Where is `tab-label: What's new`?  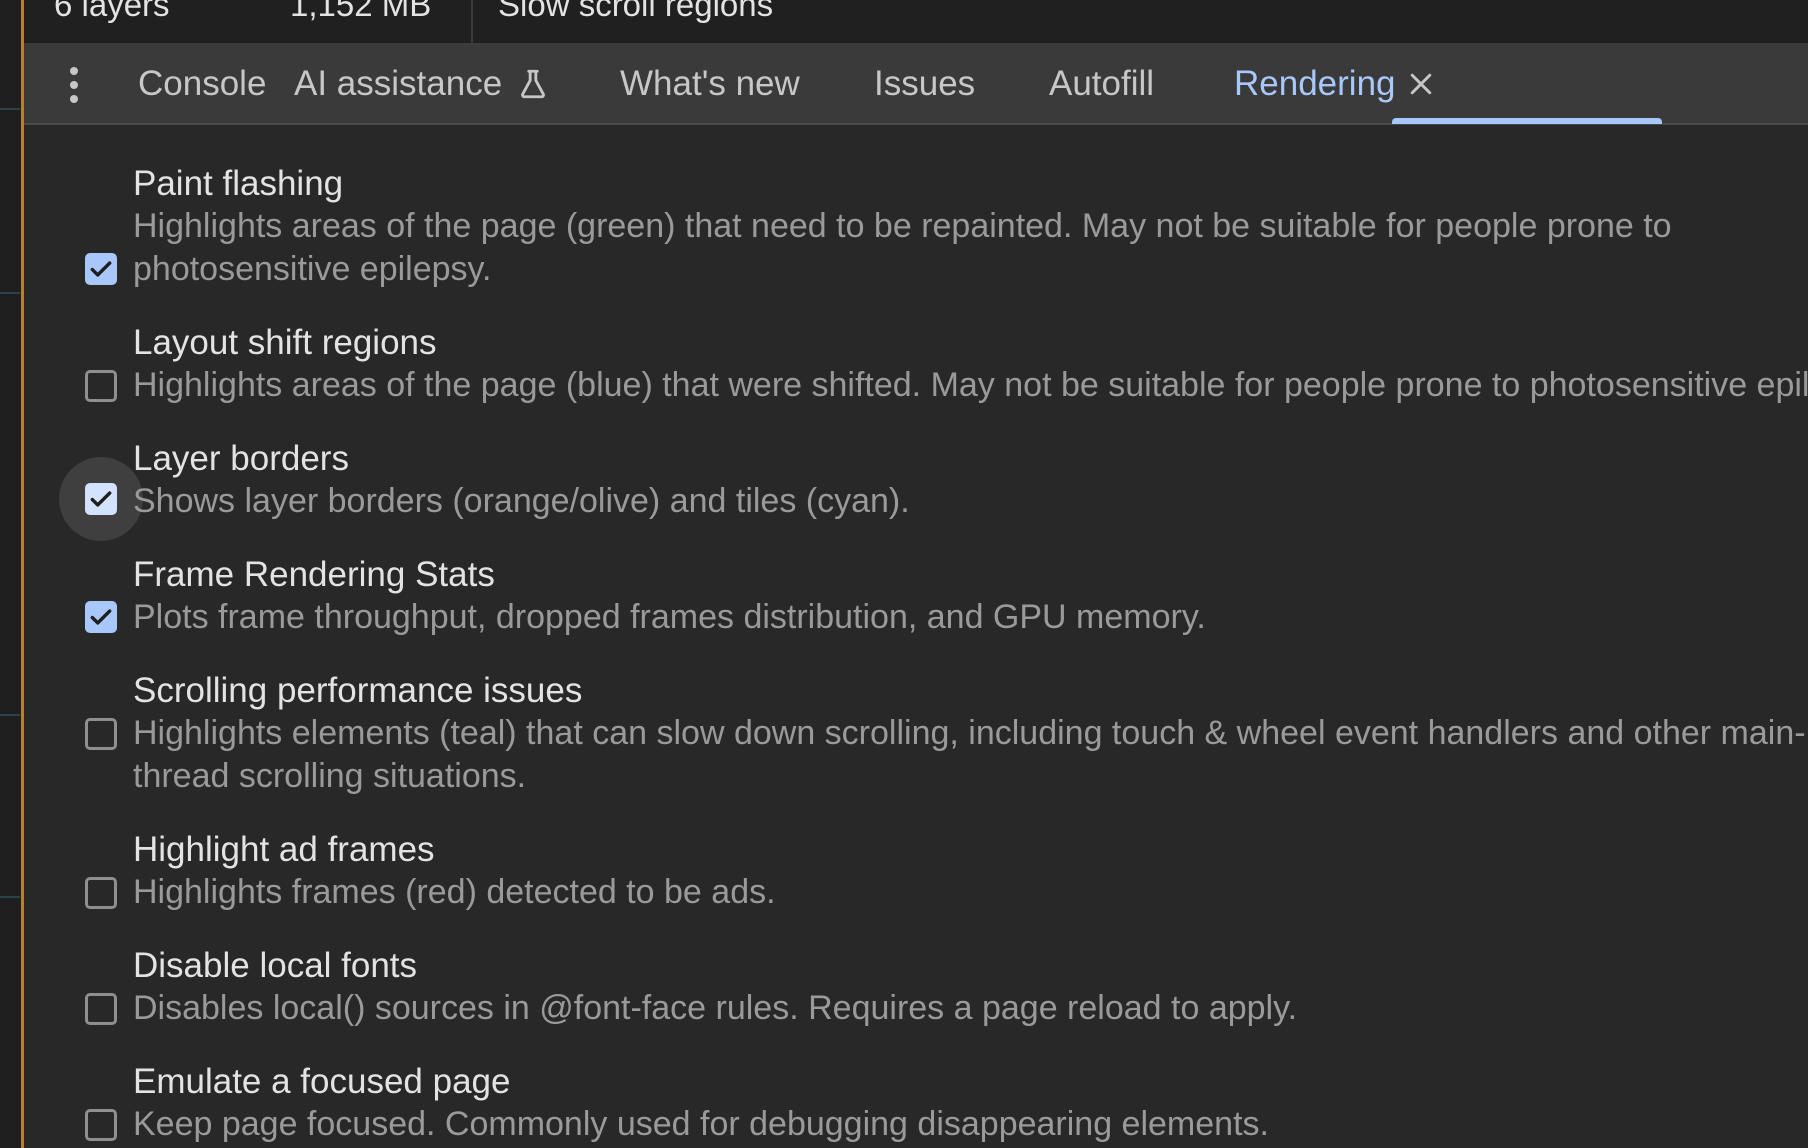 tab-label: What's new is located at coordinates (710, 83).